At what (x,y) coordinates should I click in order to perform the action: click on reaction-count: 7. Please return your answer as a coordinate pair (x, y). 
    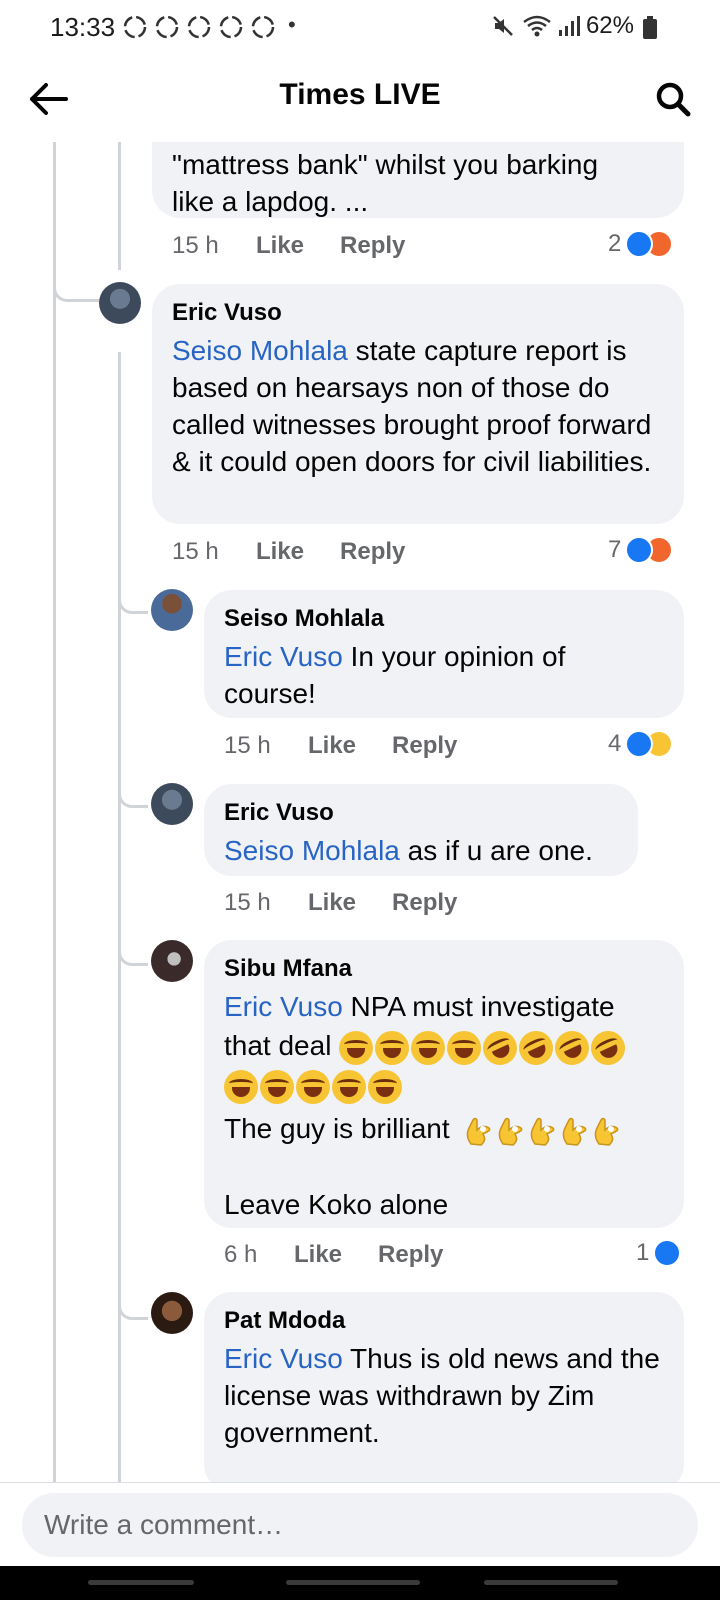
    Looking at the image, I should click on (615, 549).